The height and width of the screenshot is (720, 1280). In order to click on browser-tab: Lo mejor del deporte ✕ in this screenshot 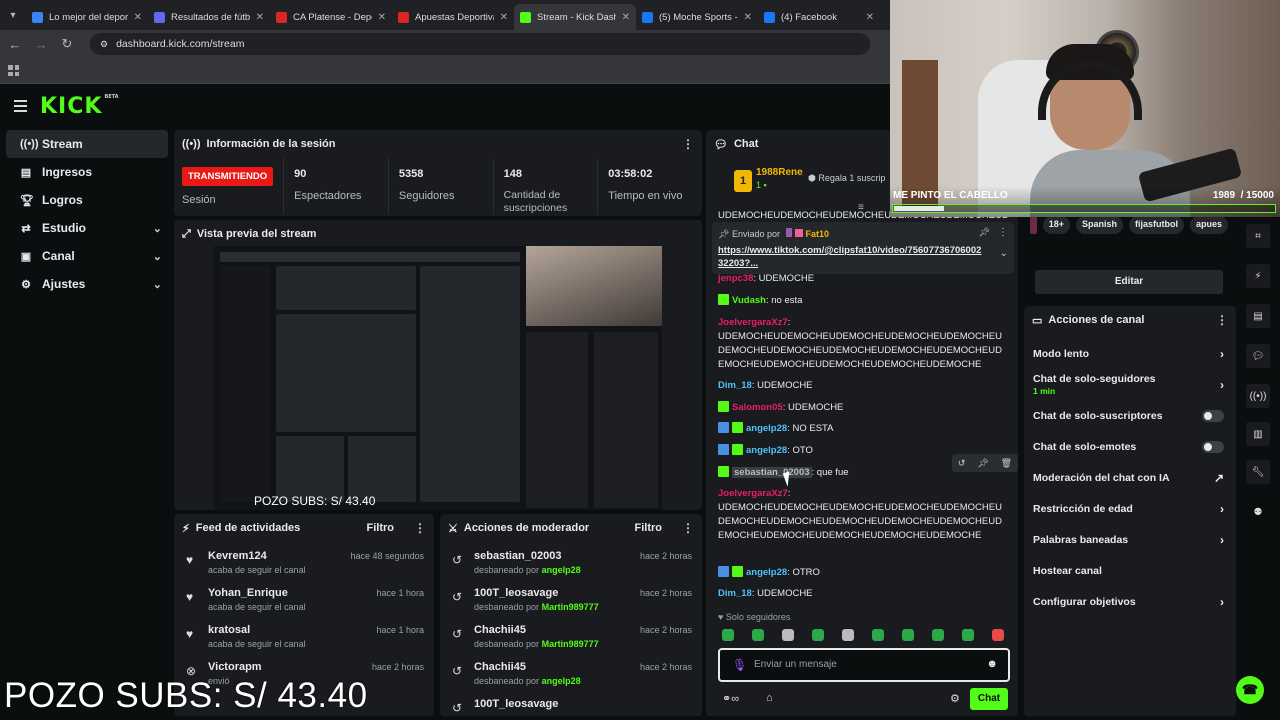, I will do `click(87, 17)`.